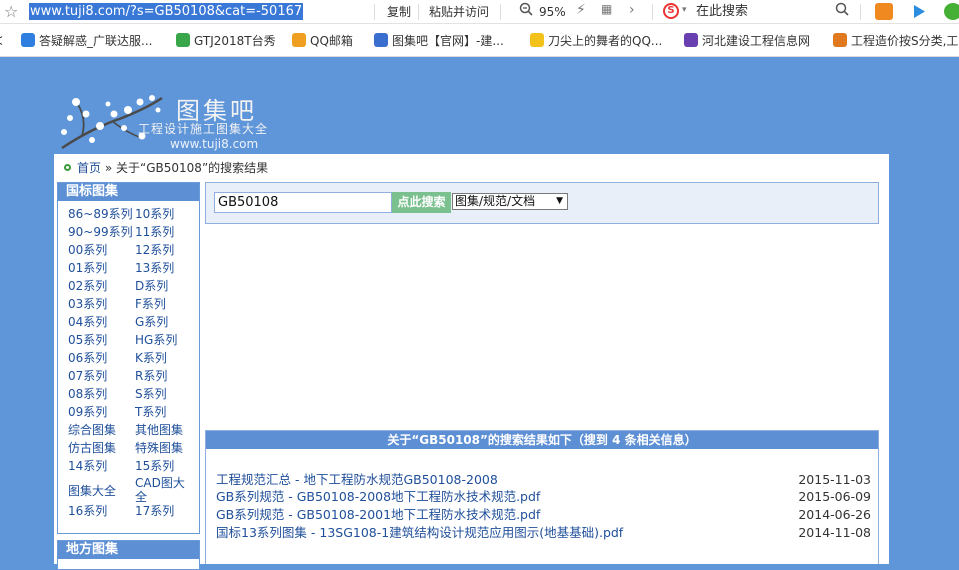  What do you see at coordinates (154, 268) in the screenshot?
I see `sidebar-link: 13系列` at bounding box center [154, 268].